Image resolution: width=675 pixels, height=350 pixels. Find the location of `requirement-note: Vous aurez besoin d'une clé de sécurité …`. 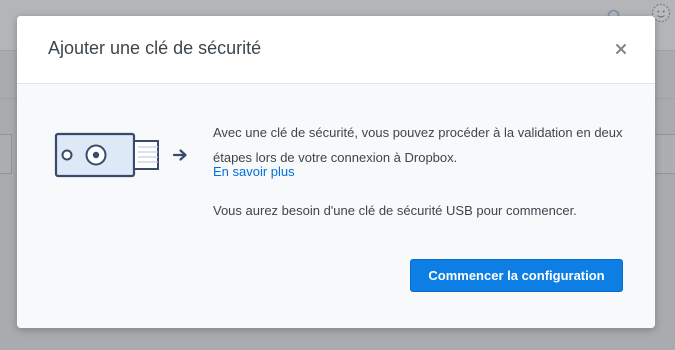

requirement-note: Vous aurez besoin d'une clé de sécurité … is located at coordinates (395, 210).